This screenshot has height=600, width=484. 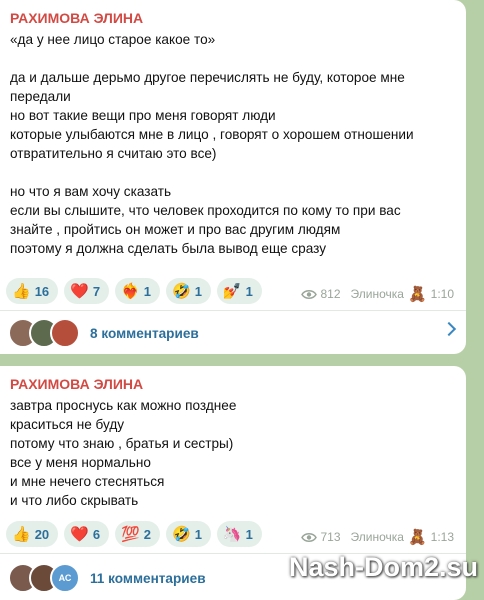 I want to click on comments-label: 8 комментариев, so click(x=144, y=333).